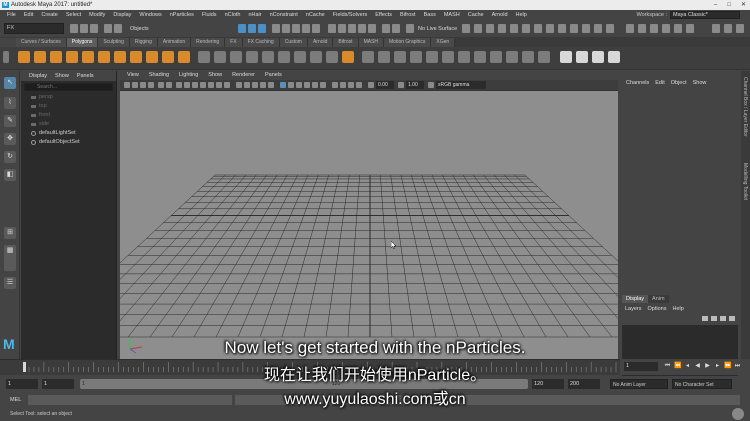 The image size is (750, 421). What do you see at coordinates (315, 15) in the screenshot?
I see `menu-ncache: nCache` at bounding box center [315, 15].